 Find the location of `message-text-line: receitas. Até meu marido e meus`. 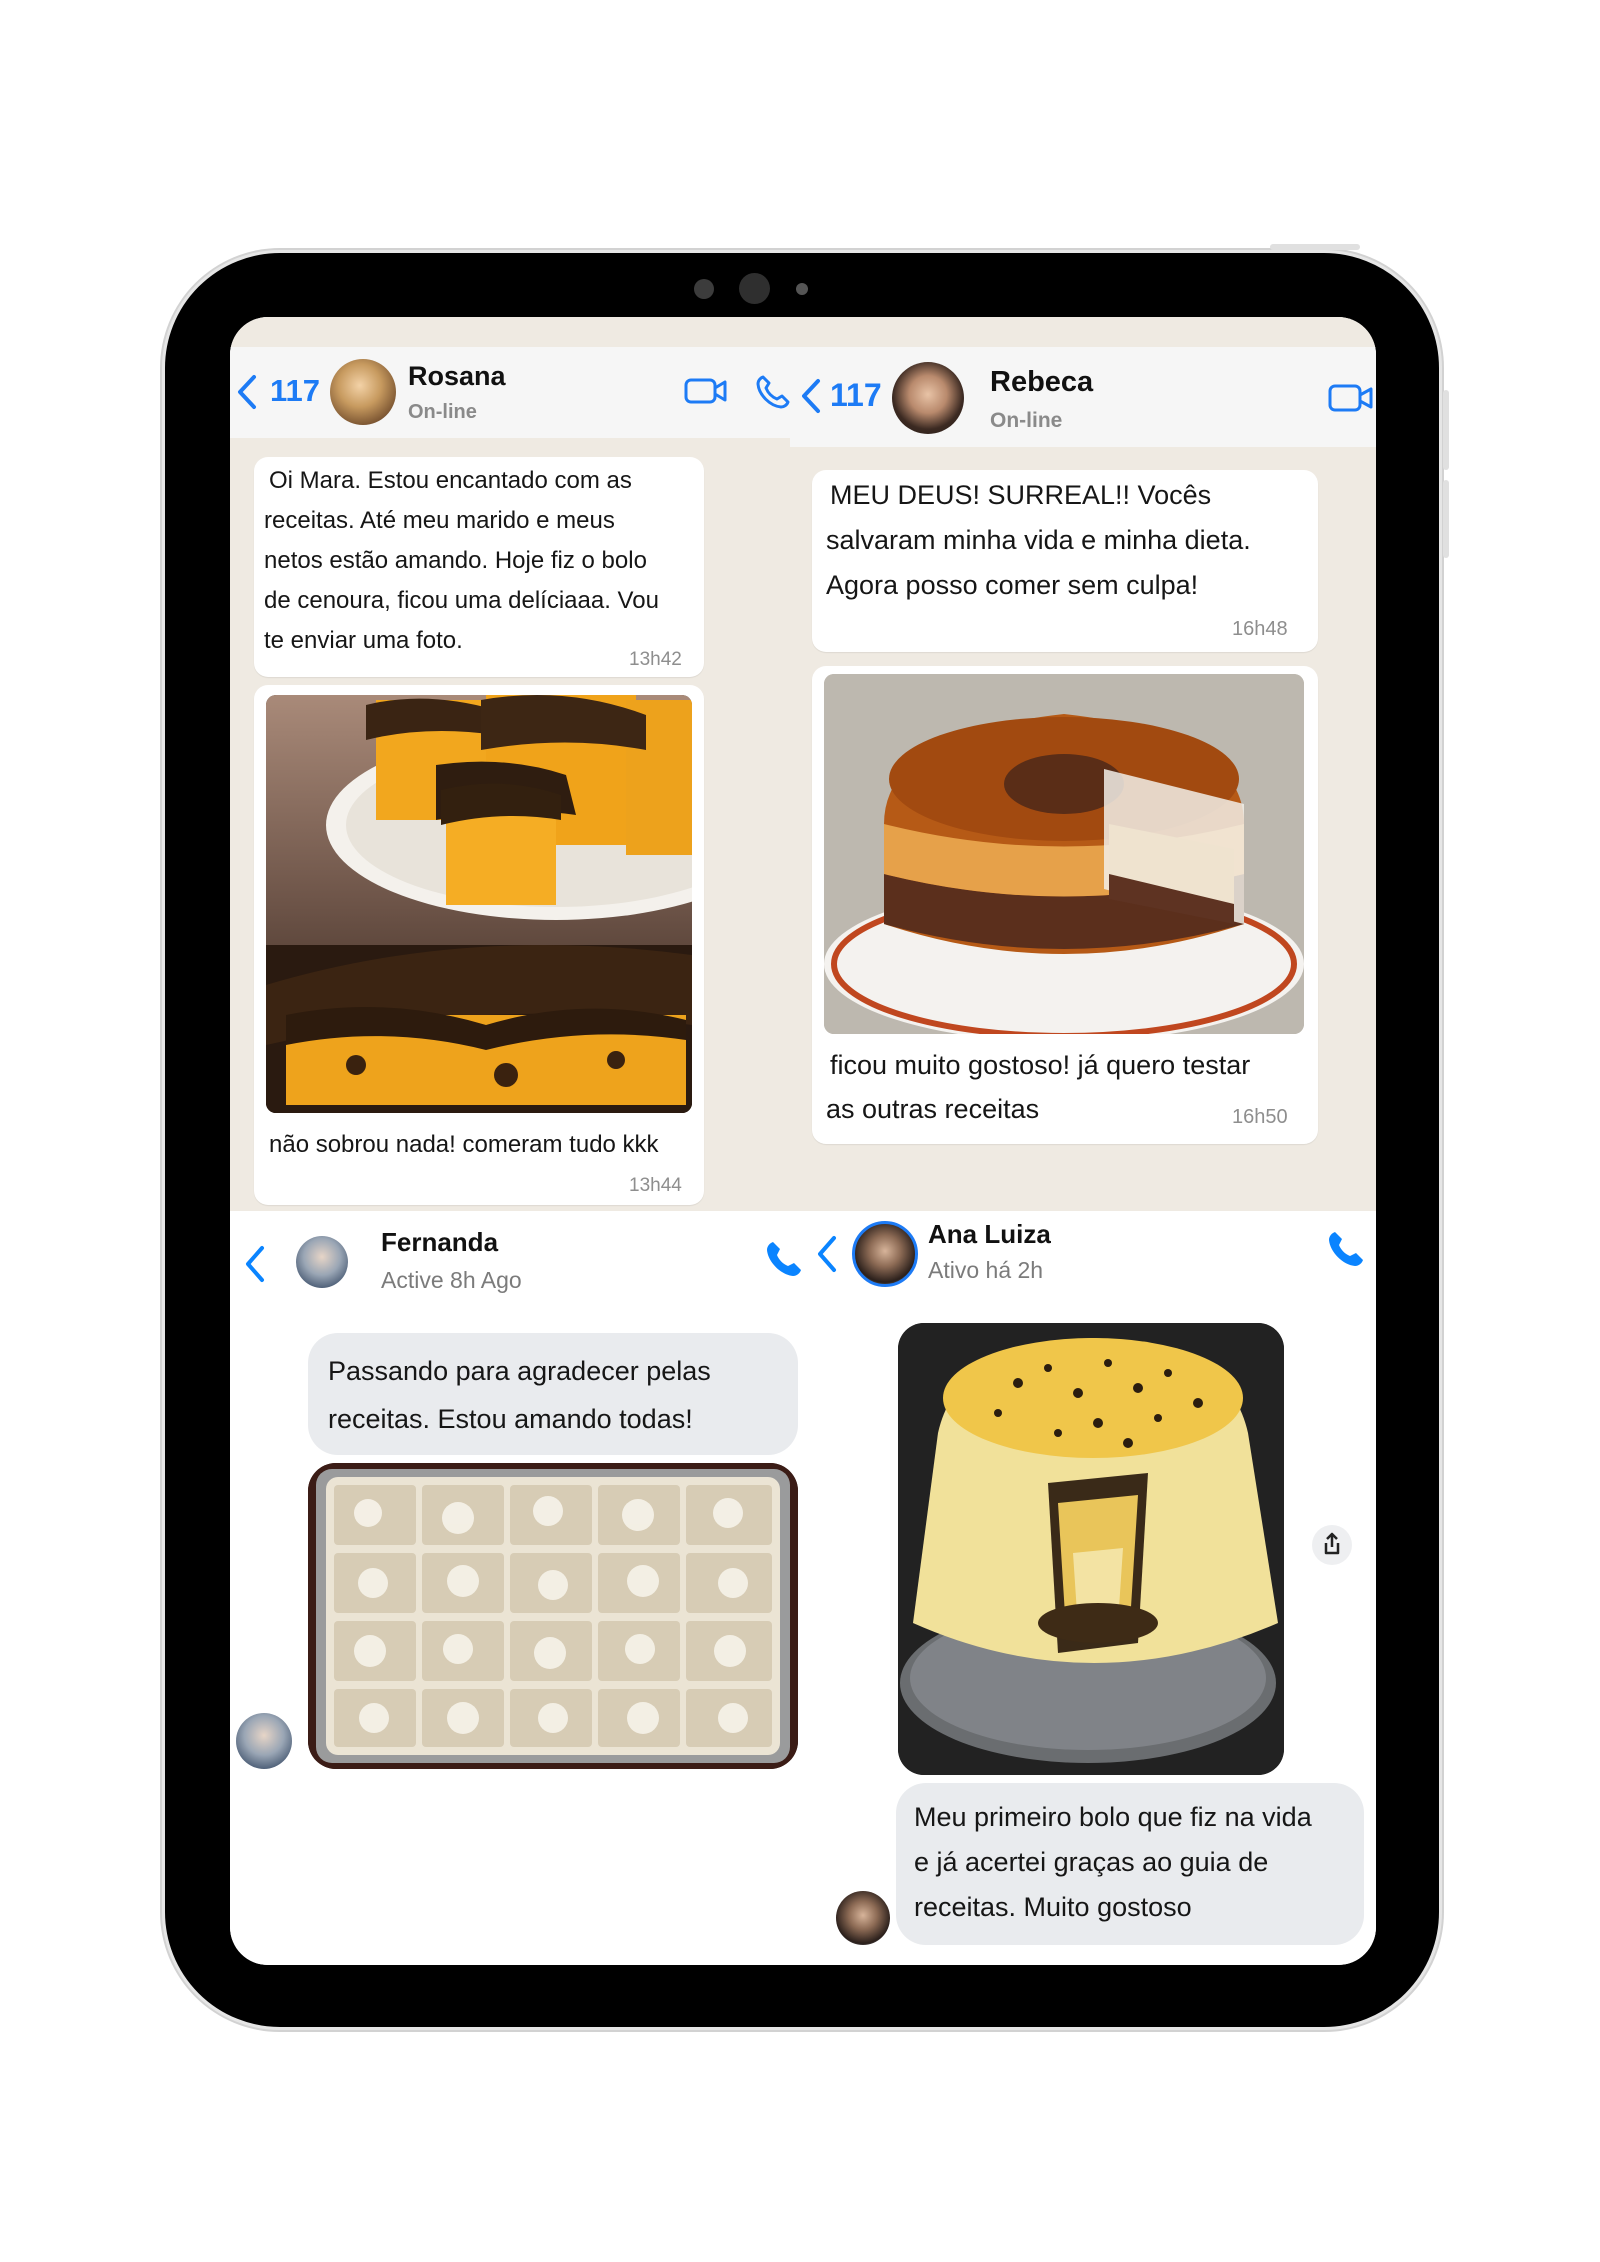

message-text-line: receitas. Até meu marido e meus is located at coordinates (439, 520).